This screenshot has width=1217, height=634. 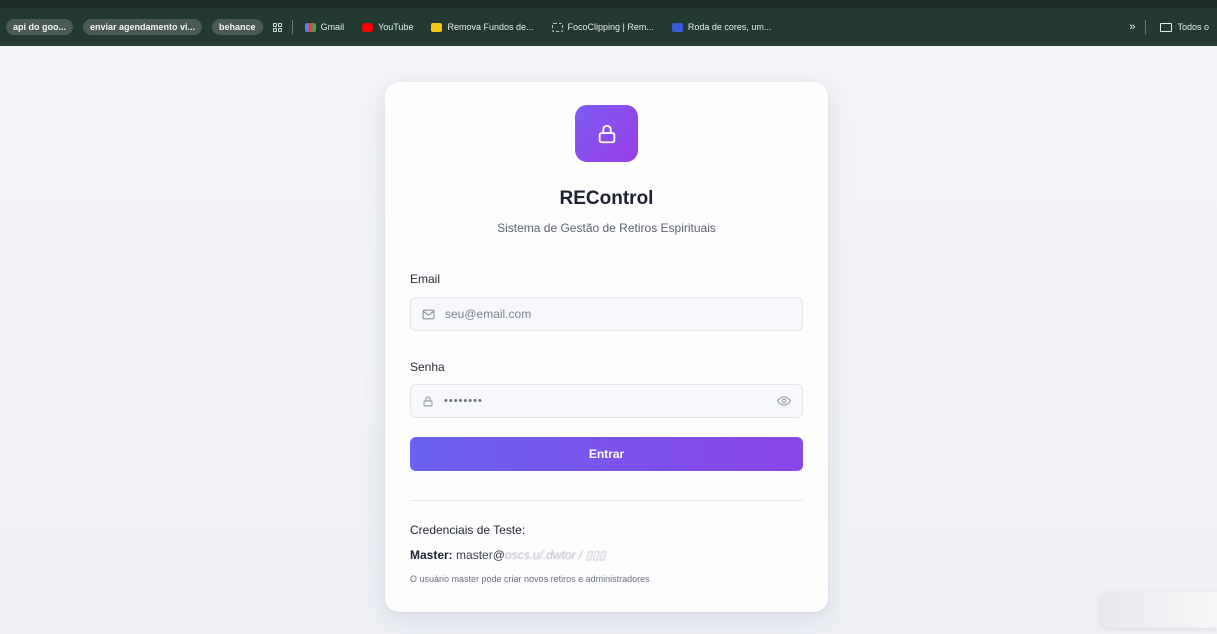 I want to click on apps-grid-icon, so click(x=277, y=27).